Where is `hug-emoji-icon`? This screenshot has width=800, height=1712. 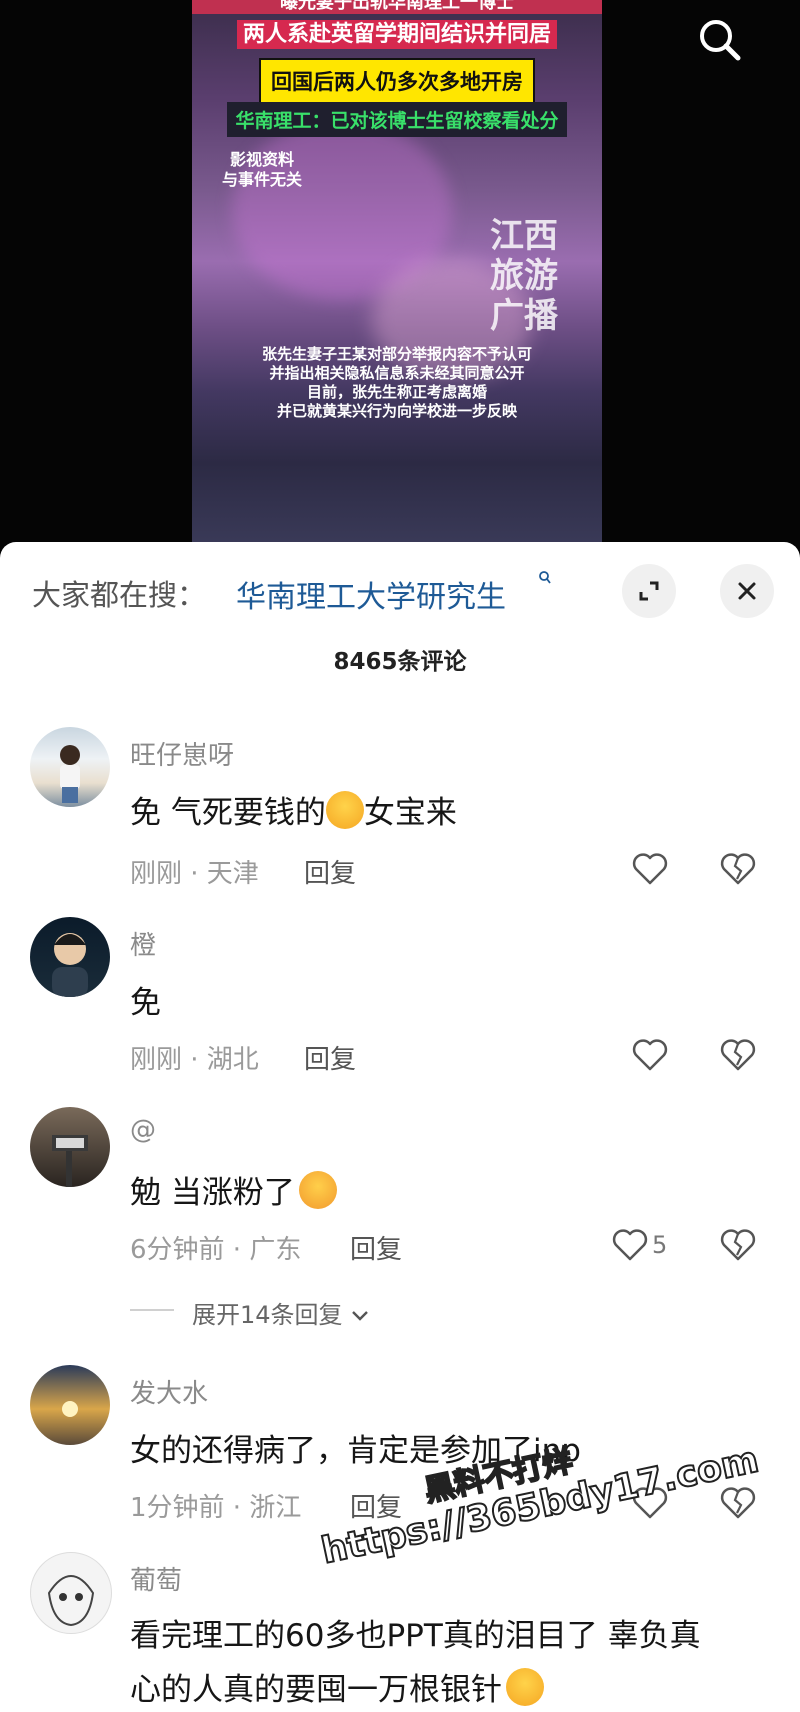
hug-emoji-icon is located at coordinates (317, 1190).